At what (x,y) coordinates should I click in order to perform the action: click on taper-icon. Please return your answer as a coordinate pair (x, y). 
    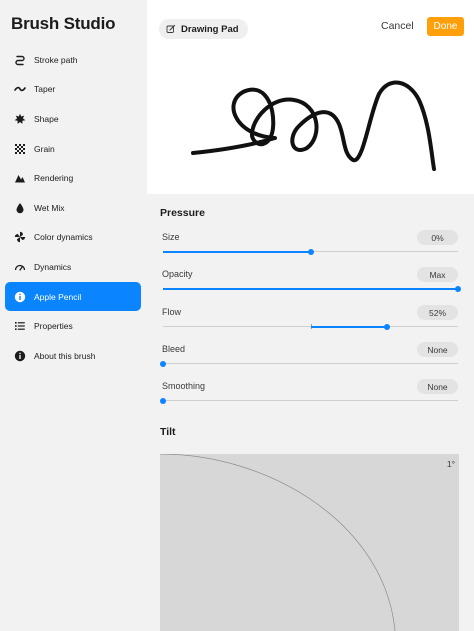
    Looking at the image, I should click on (20, 89).